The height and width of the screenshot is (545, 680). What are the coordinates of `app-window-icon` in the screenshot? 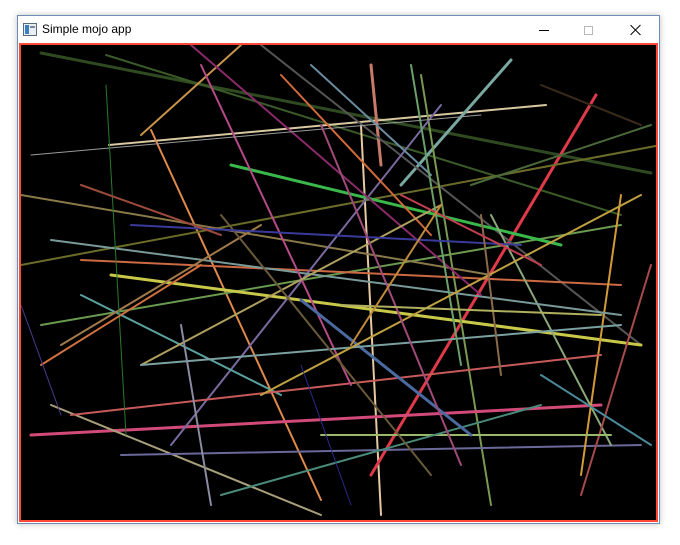 It's located at (30, 29).